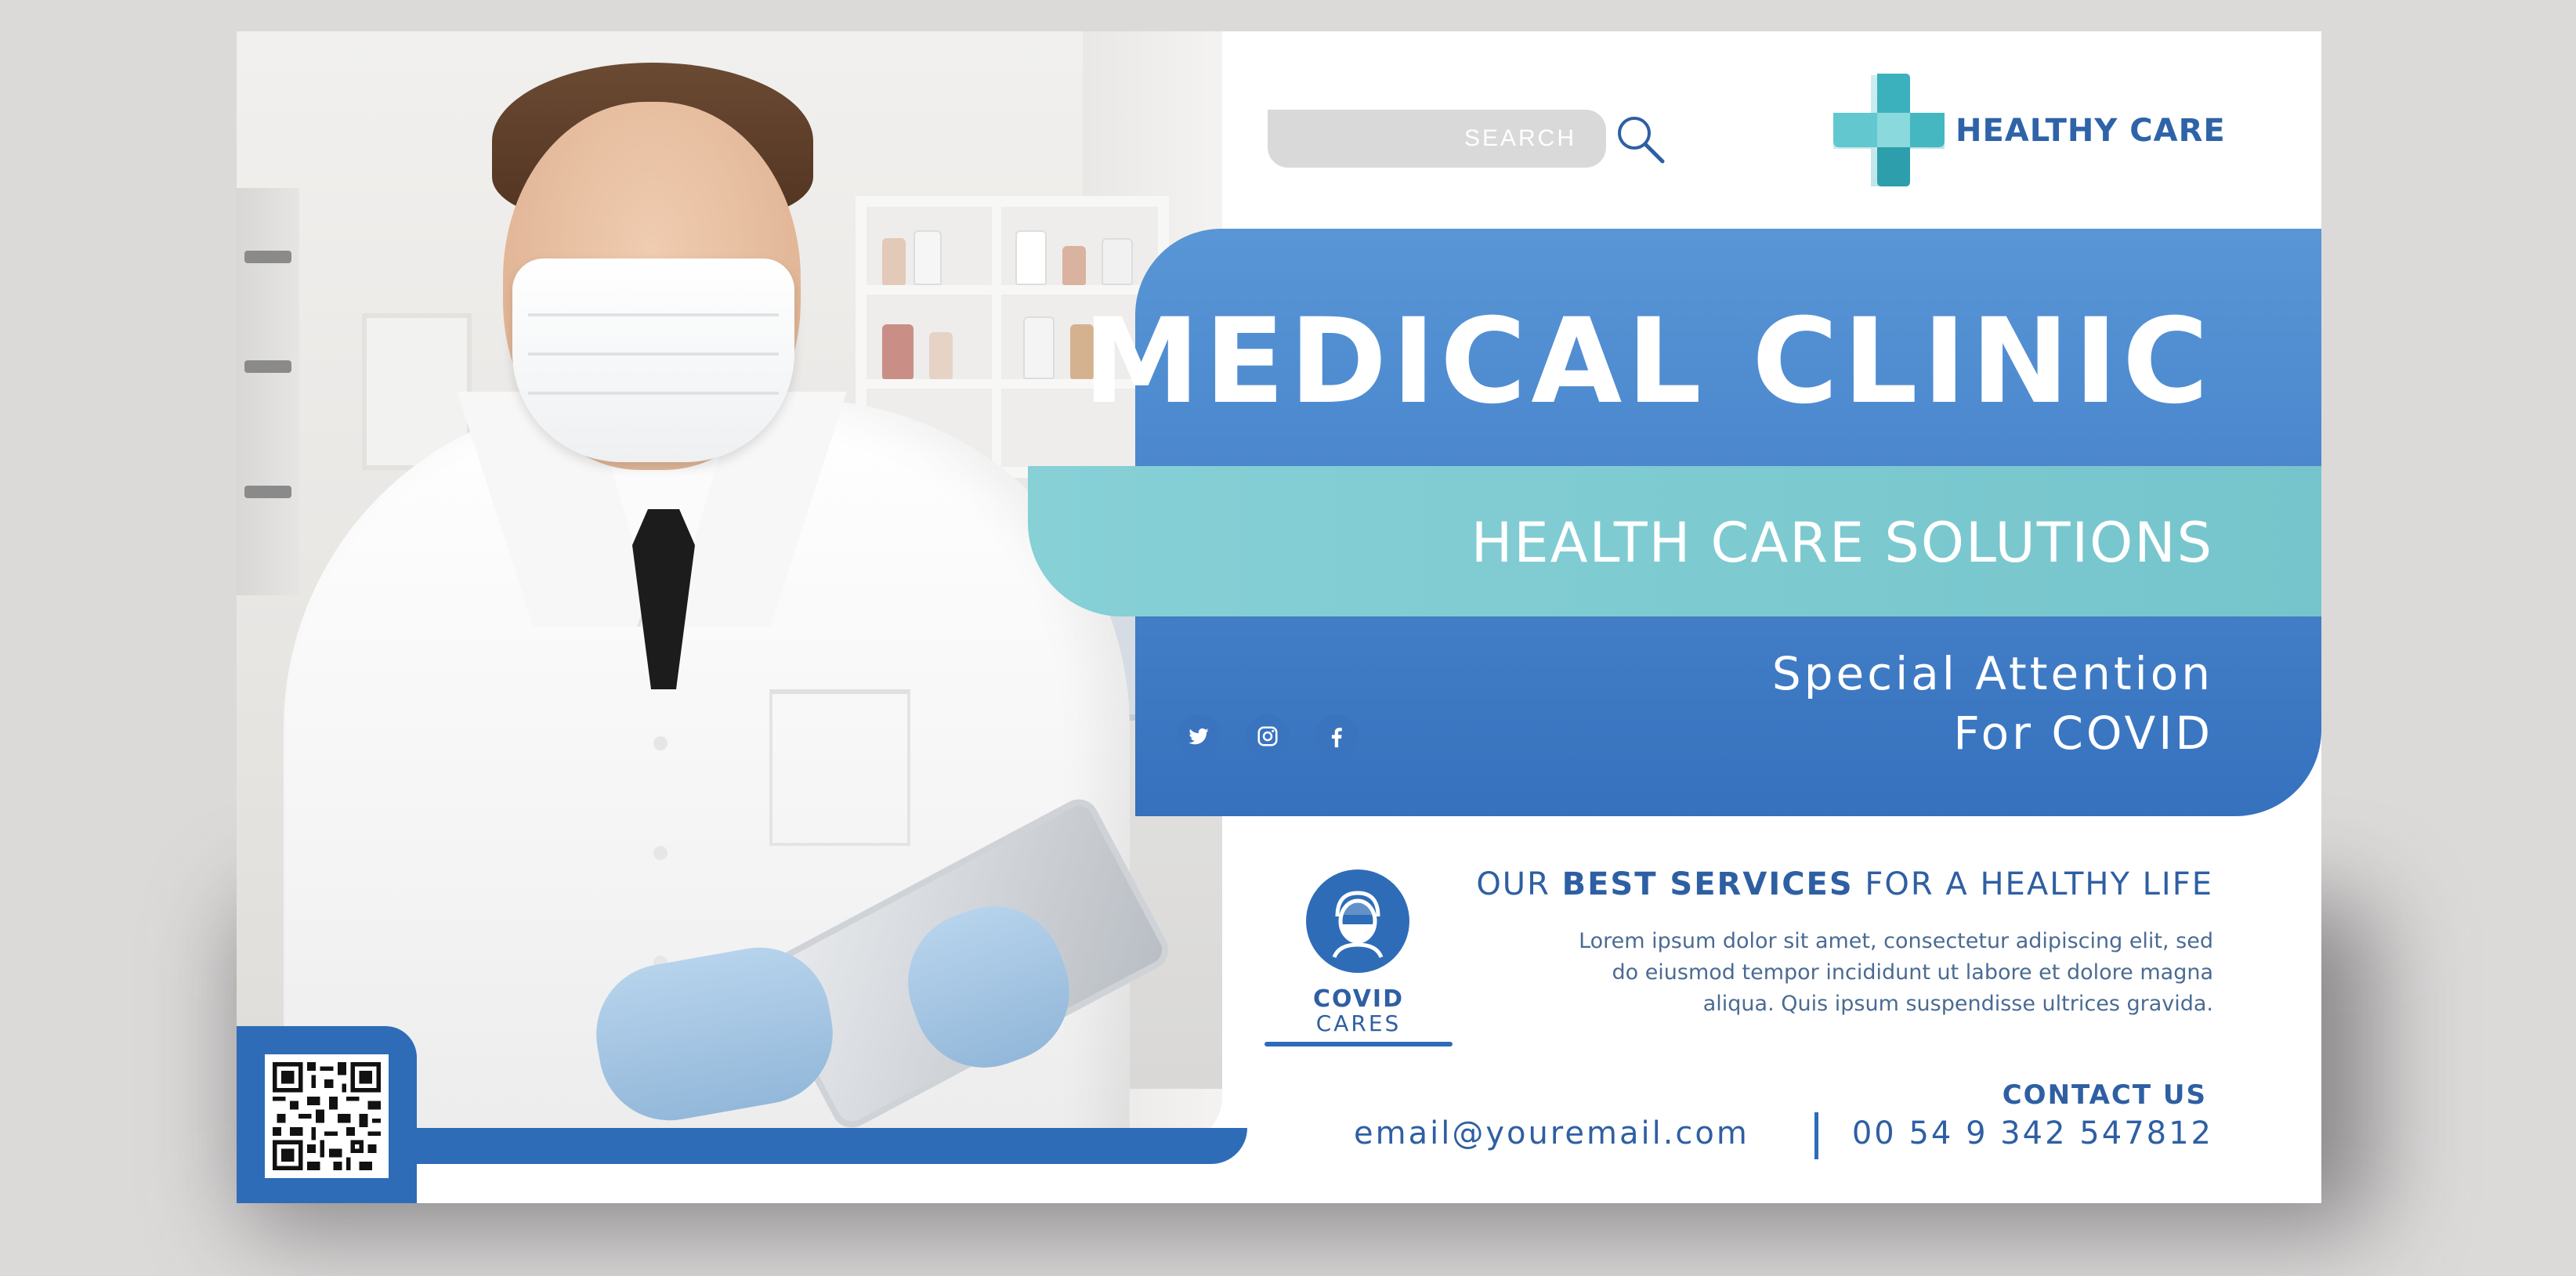  I want to click on bottom-accent-bar, so click(828, 1146).